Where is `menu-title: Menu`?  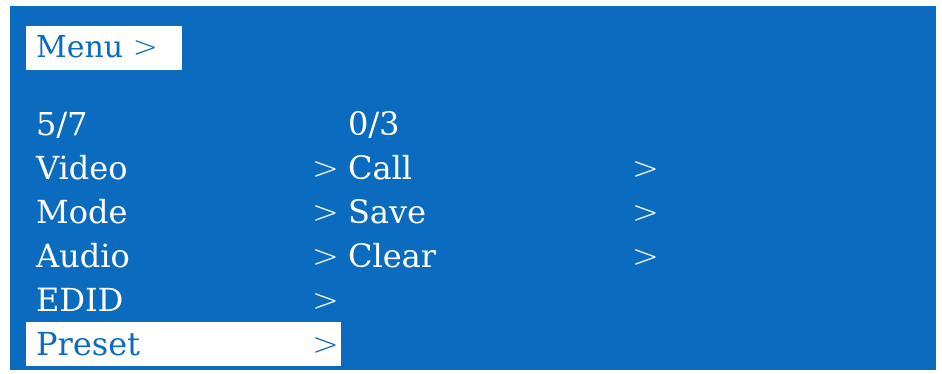 menu-title: Menu is located at coordinates (80, 47).